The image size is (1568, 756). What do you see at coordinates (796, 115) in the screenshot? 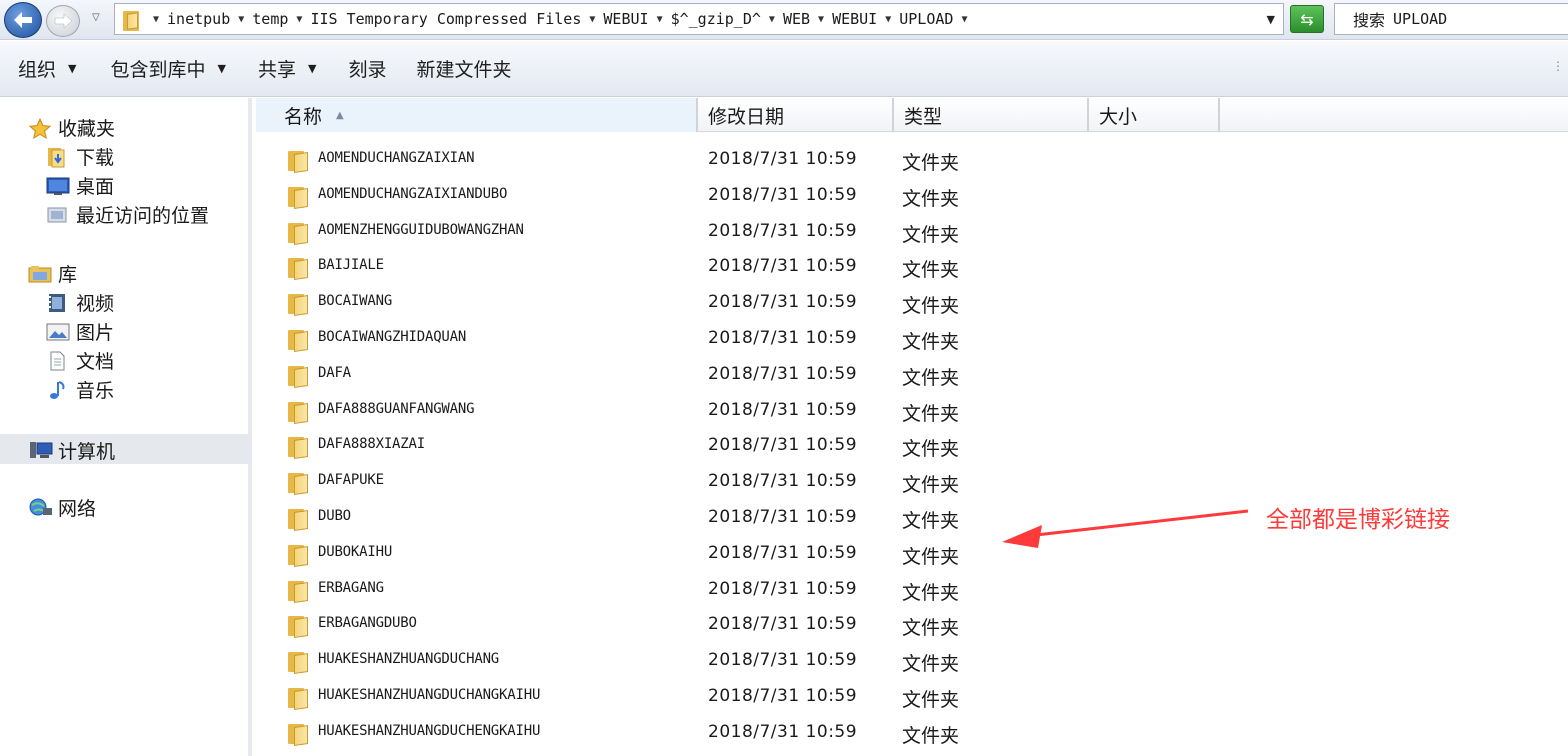
I see `column-modified: 修改日期` at bounding box center [796, 115].